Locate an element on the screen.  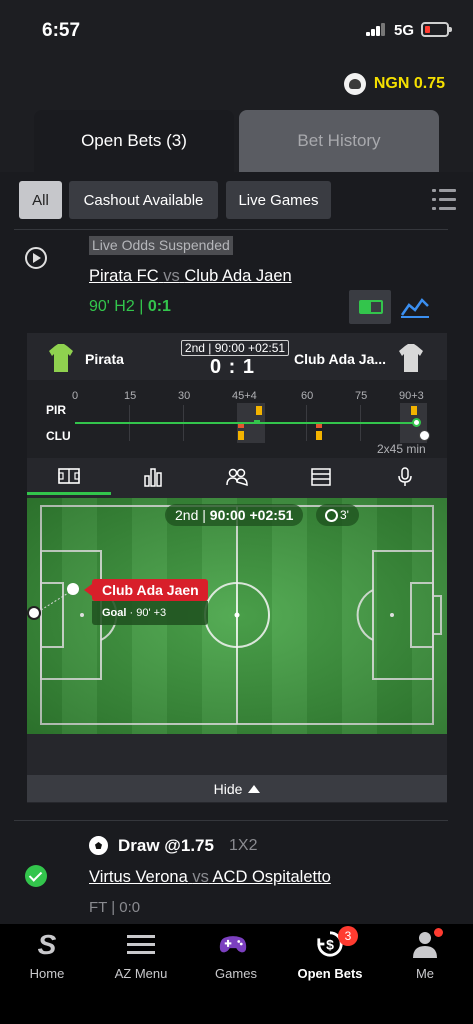
table-icon is located at coordinates (321, 477).